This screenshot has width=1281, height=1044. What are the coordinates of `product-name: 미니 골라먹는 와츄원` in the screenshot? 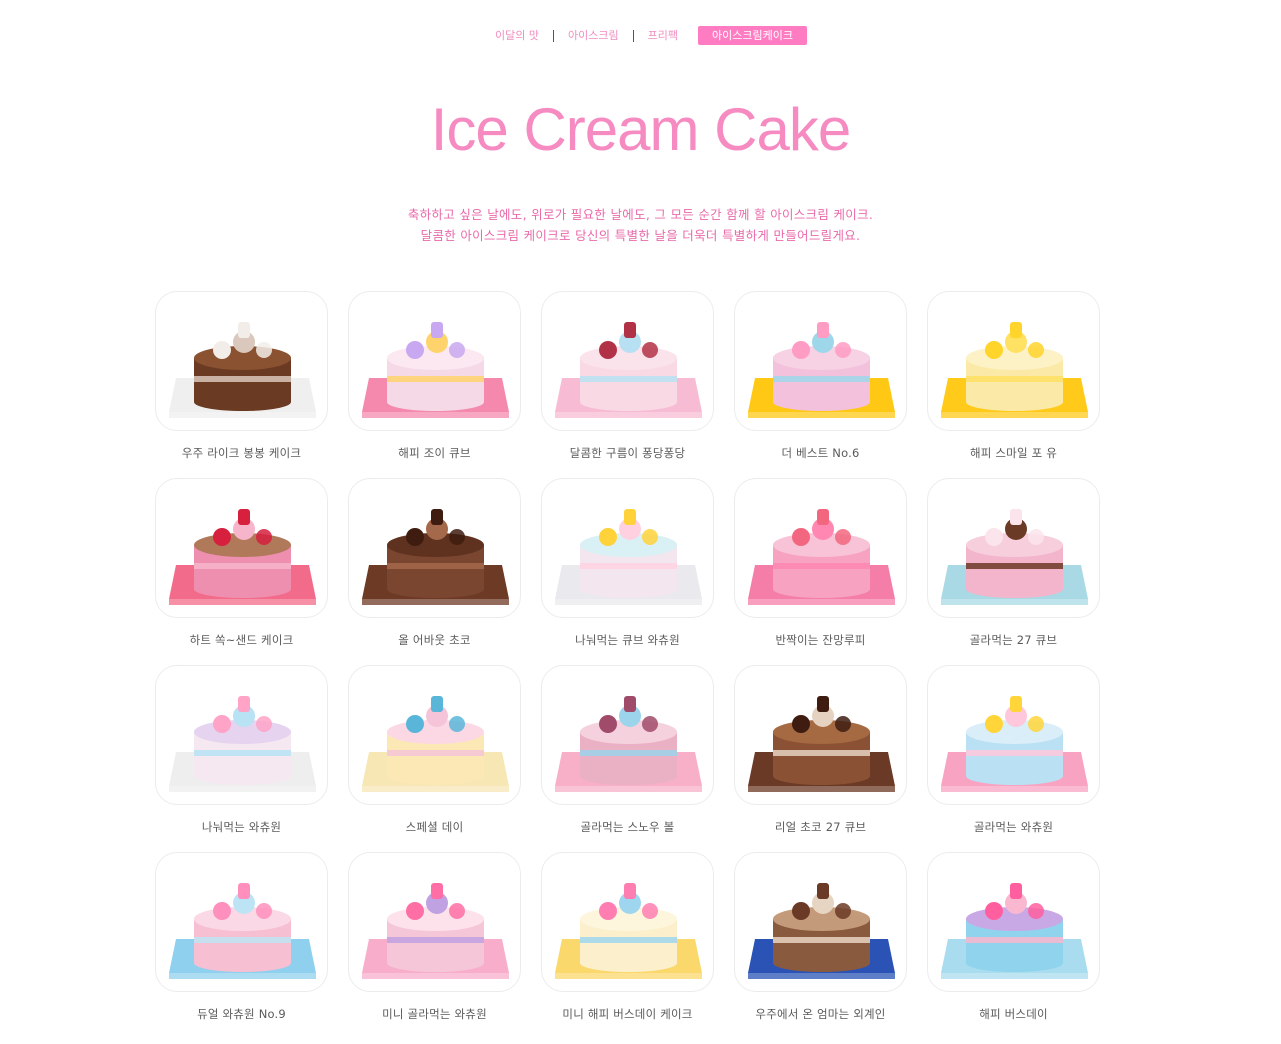 It's located at (434, 1014).